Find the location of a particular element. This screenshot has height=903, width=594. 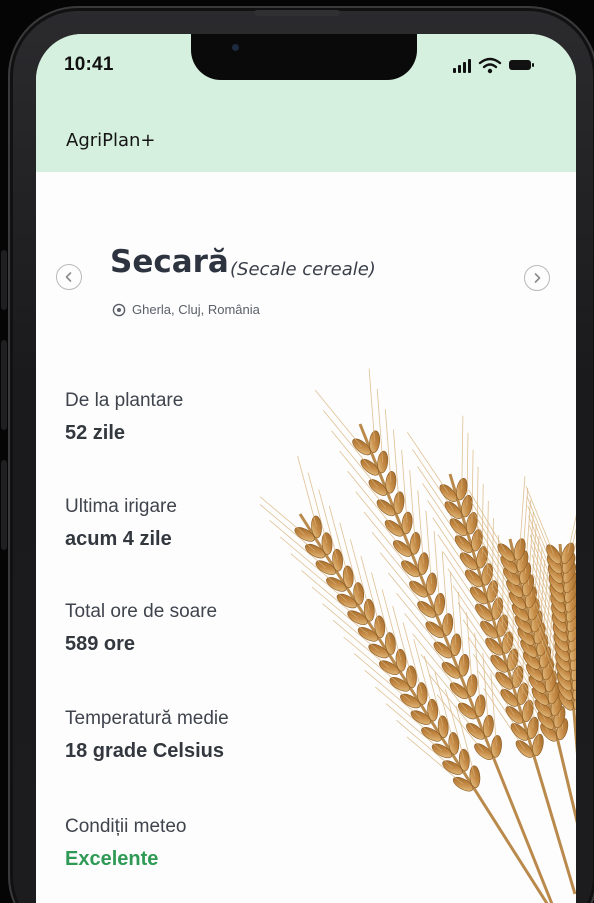

stat-label: Ultima irigare is located at coordinates (121, 506).